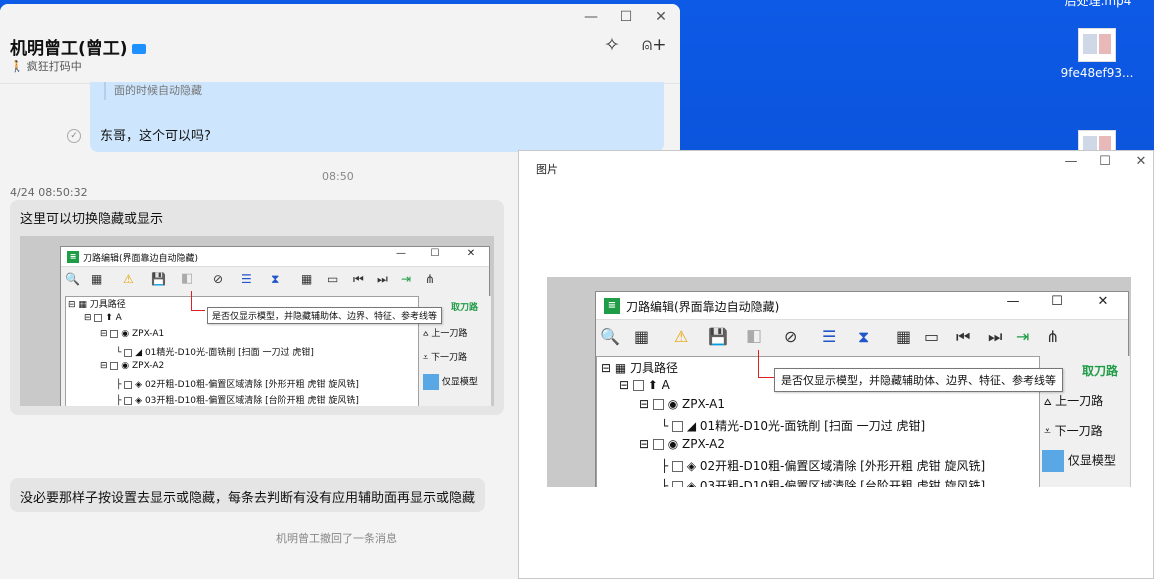  What do you see at coordinates (118, 318) in the screenshot?
I see `tree-node-label: A` at bounding box center [118, 318].